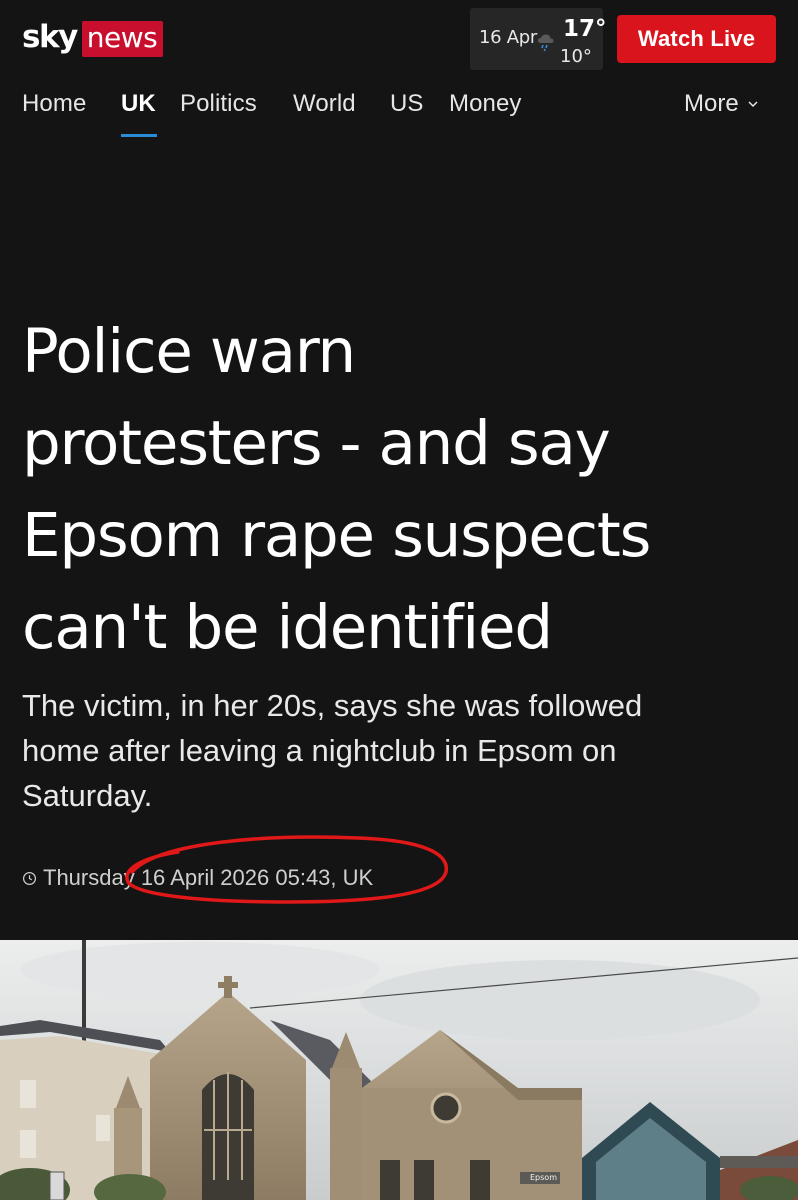 Image resolution: width=798 pixels, height=1200 pixels. What do you see at coordinates (218, 104) in the screenshot?
I see `nav-item-politics: Politics` at bounding box center [218, 104].